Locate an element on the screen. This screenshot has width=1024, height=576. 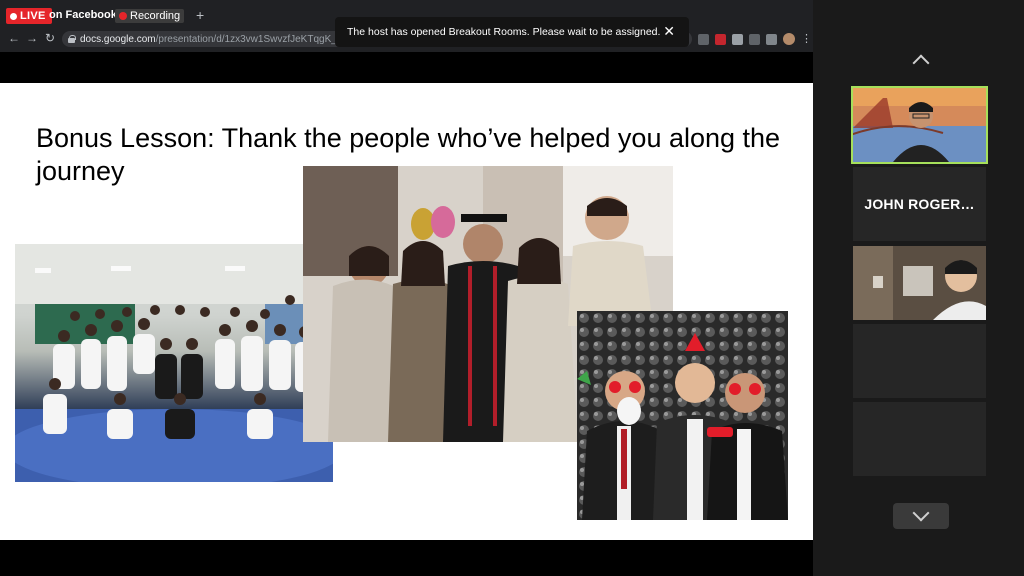
lock-icon is located at coordinates (72, 39).